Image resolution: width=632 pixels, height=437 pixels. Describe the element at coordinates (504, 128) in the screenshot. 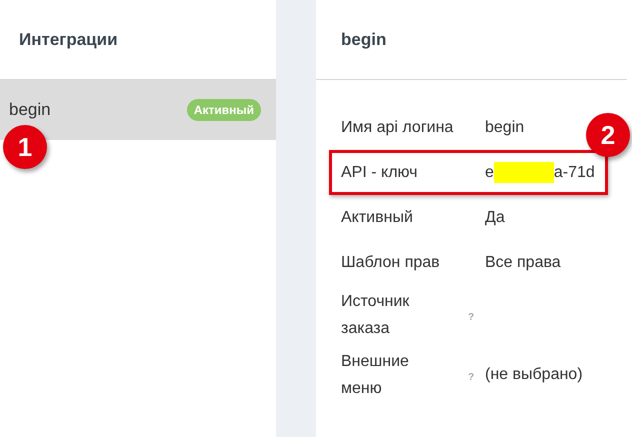

I see `field-value: begin` at that location.